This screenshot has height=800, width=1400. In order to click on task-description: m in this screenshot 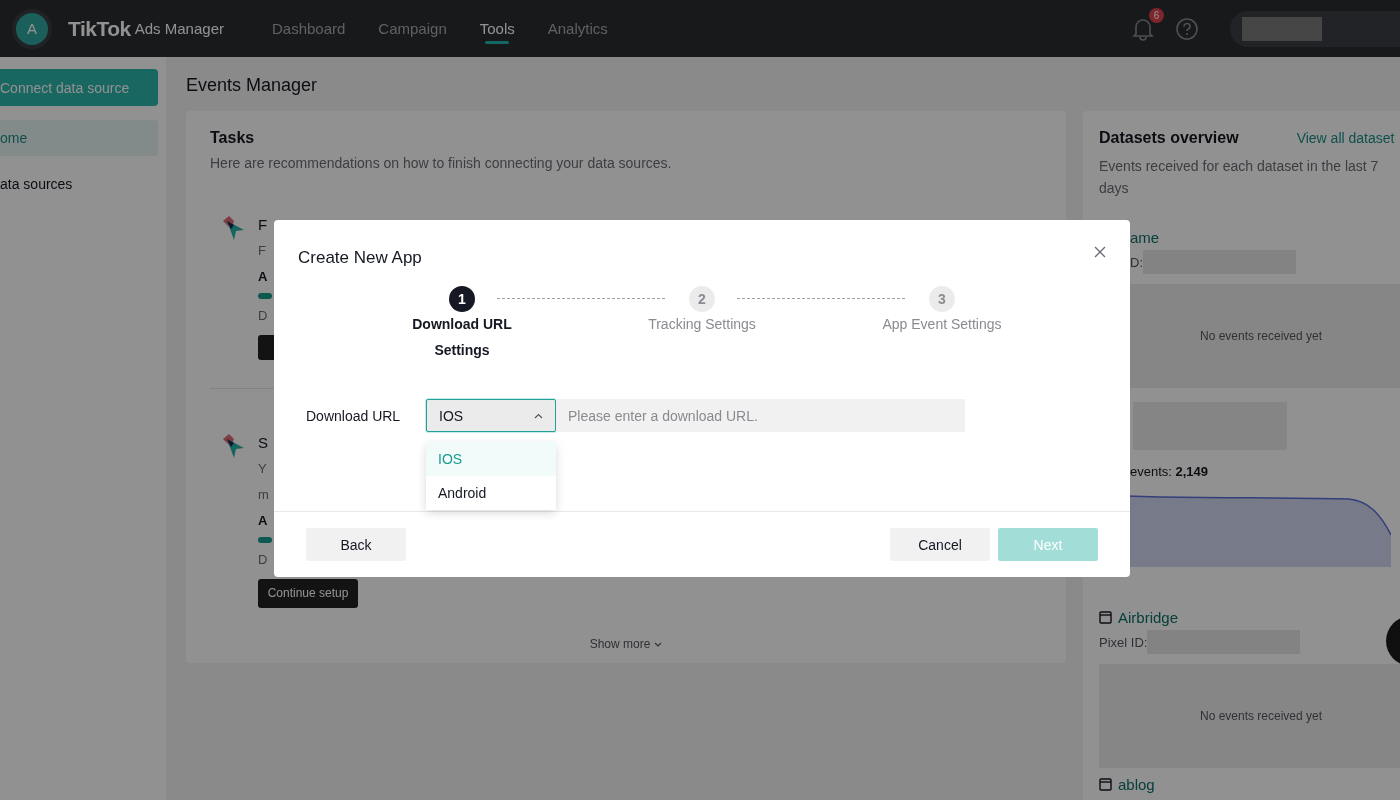, I will do `click(263, 495)`.